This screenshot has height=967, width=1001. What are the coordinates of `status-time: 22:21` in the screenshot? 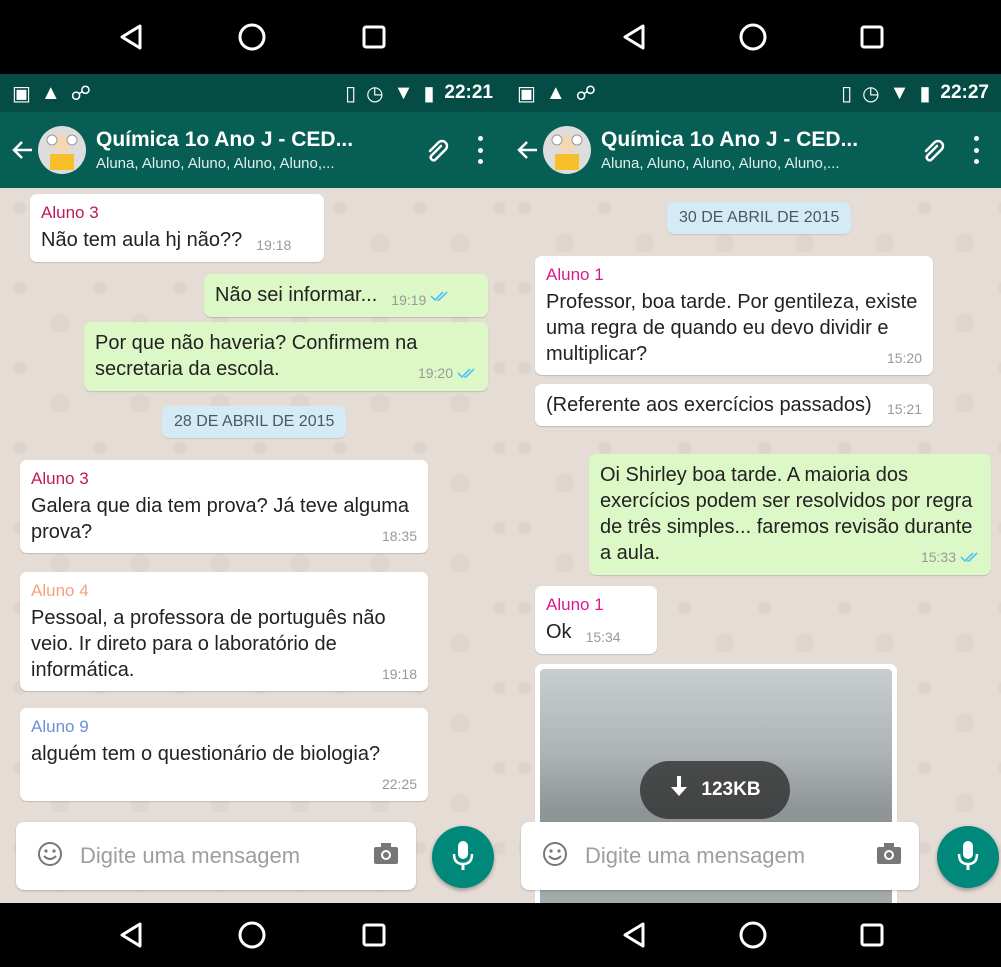 It's located at (468, 92).